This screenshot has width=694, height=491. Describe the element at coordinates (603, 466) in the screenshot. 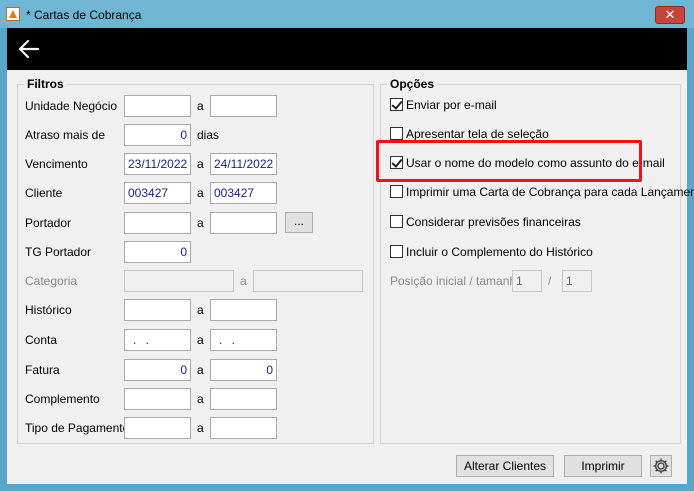

I see `imprimir-button: Imprimir` at that location.